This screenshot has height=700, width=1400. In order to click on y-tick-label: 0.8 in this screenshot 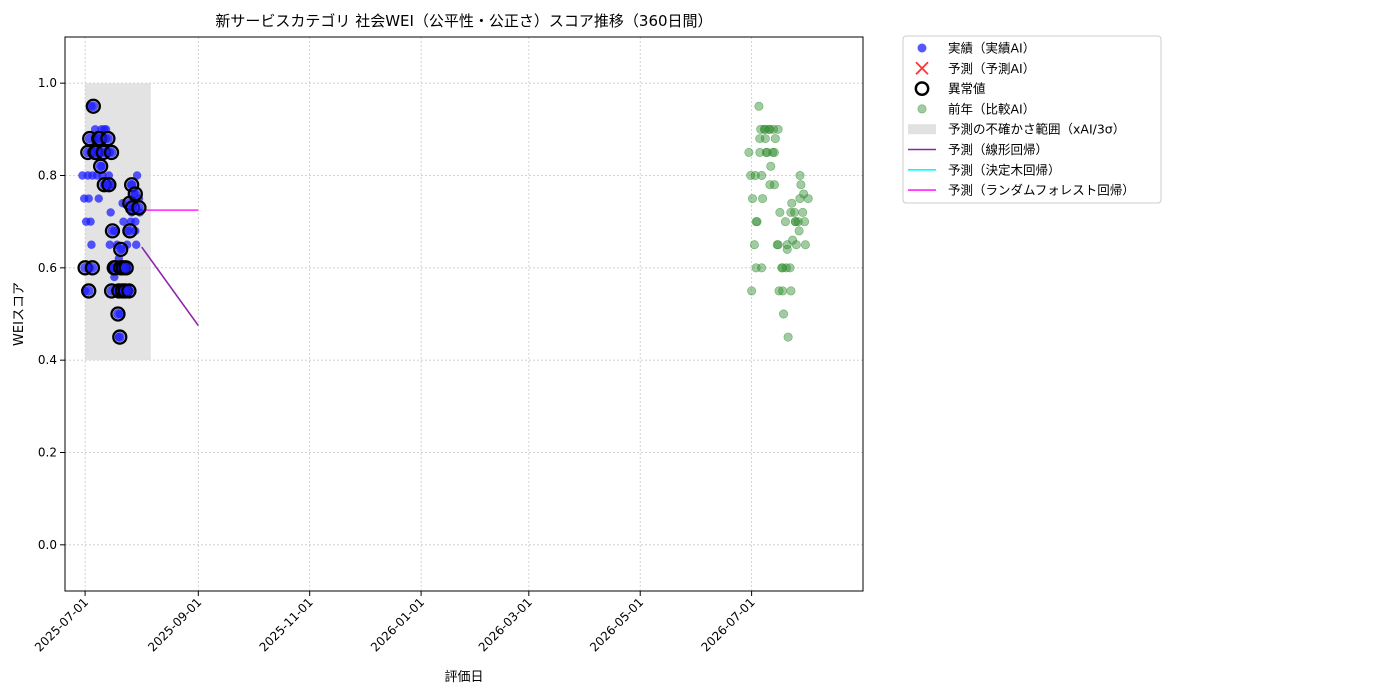, I will do `click(47, 176)`.